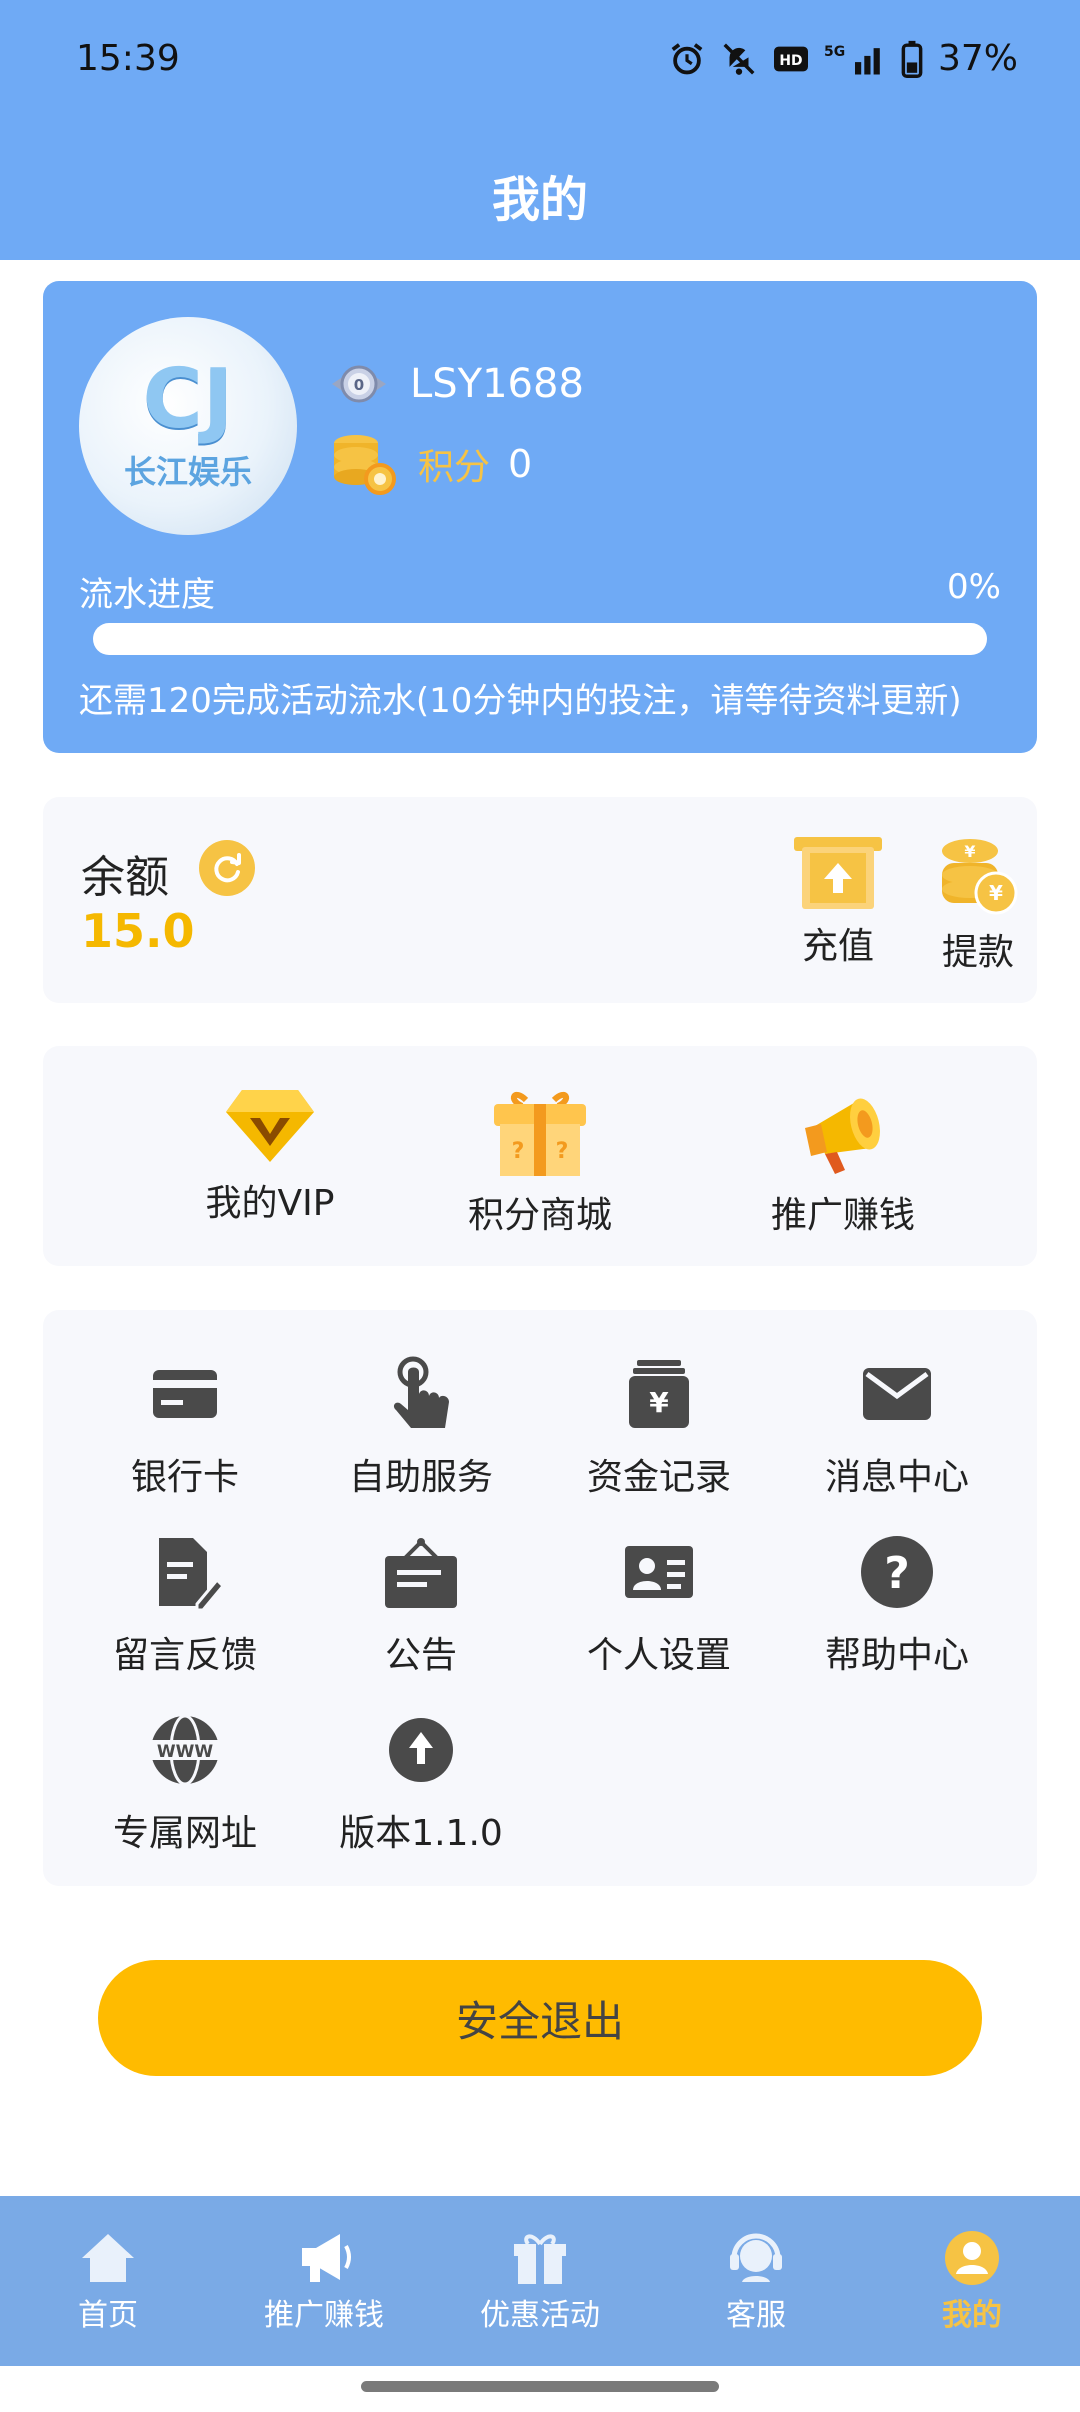  What do you see at coordinates (138, 931) in the screenshot?
I see `balance-value: 15.0` at bounding box center [138, 931].